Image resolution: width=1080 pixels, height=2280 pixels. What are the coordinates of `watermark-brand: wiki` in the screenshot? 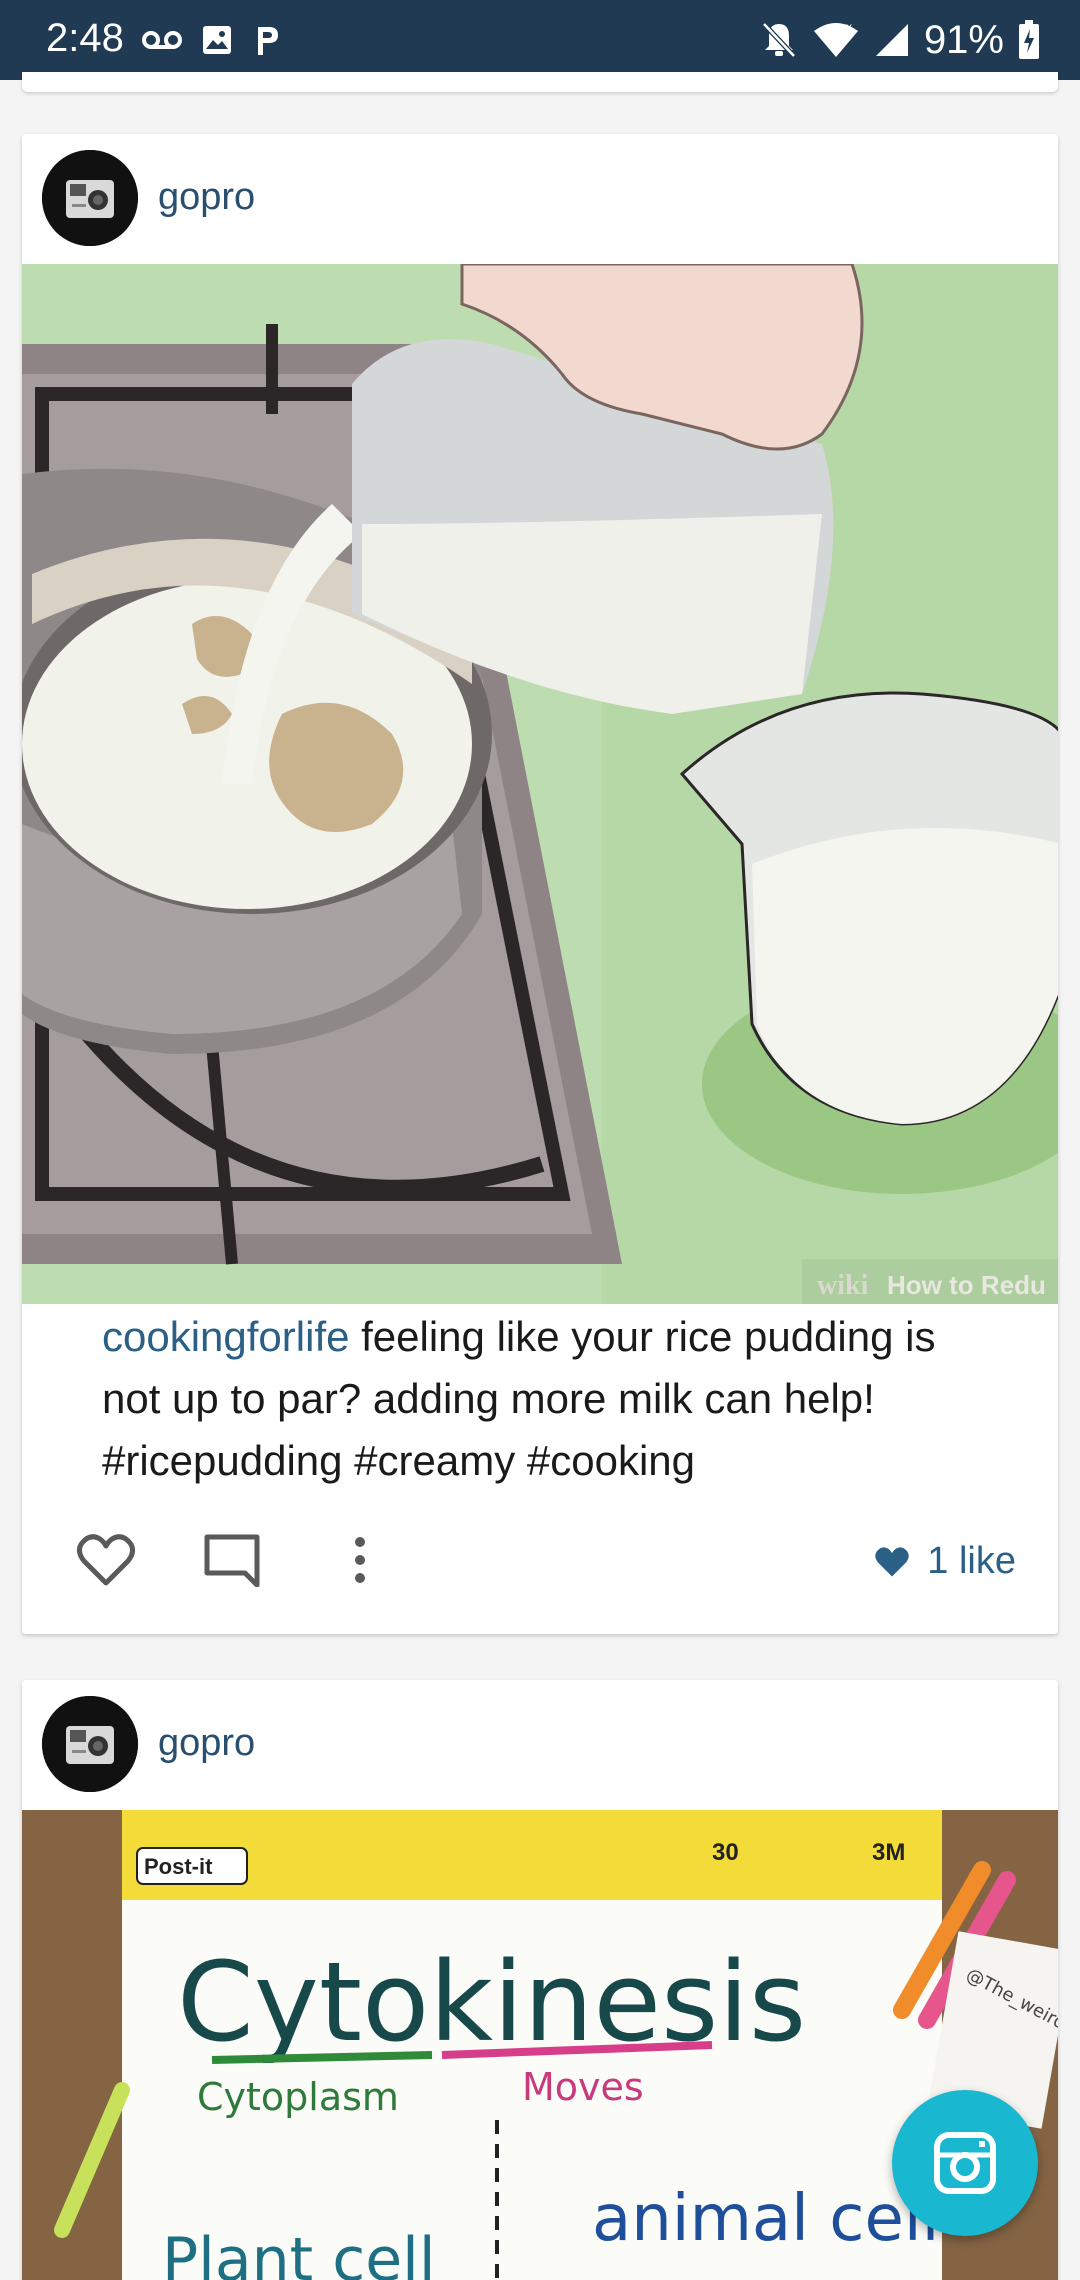 It's located at (843, 1285).